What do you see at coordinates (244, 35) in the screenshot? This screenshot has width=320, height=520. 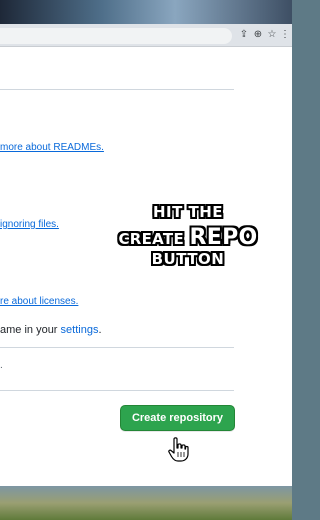 I see `share-icon: ⇪` at bounding box center [244, 35].